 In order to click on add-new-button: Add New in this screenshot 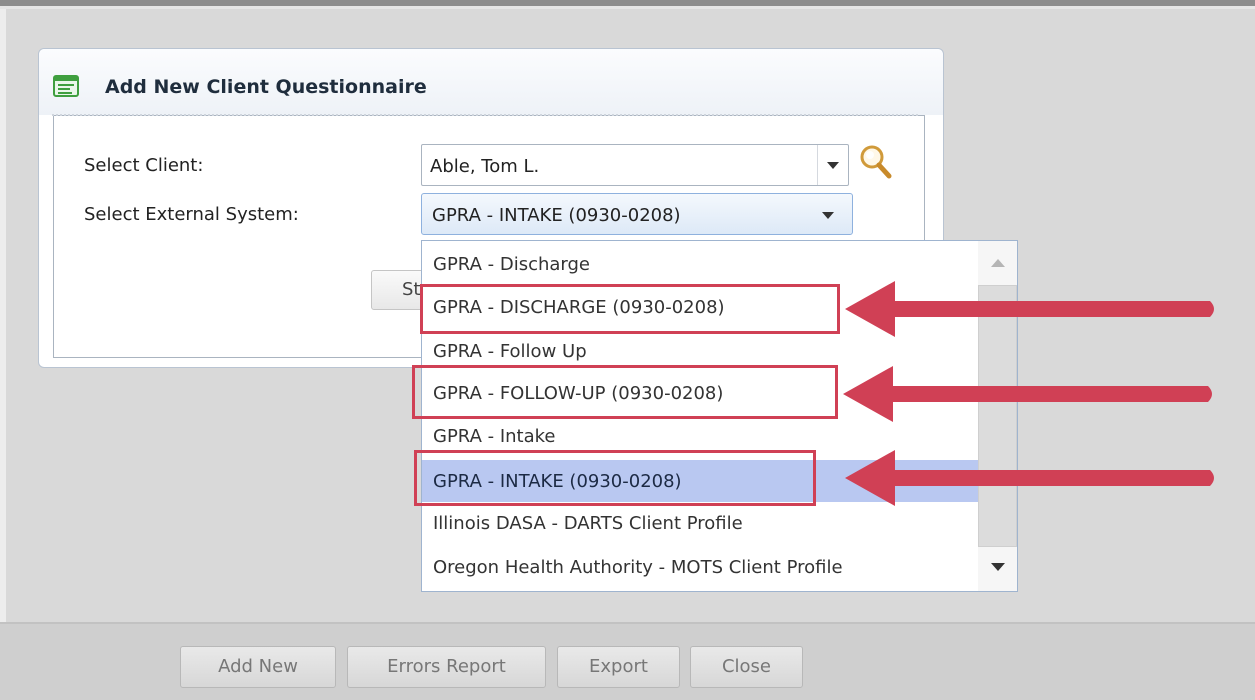, I will do `click(258, 667)`.